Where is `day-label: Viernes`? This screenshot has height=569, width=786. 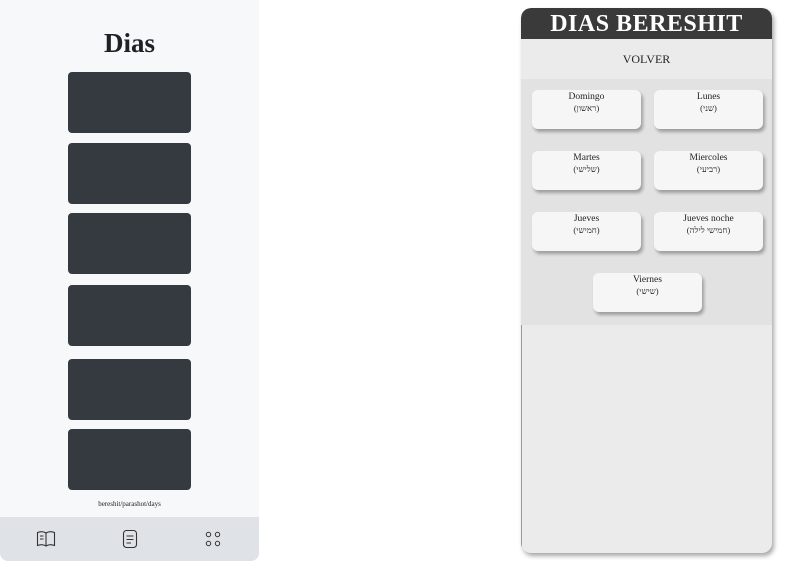 day-label: Viernes is located at coordinates (647, 280).